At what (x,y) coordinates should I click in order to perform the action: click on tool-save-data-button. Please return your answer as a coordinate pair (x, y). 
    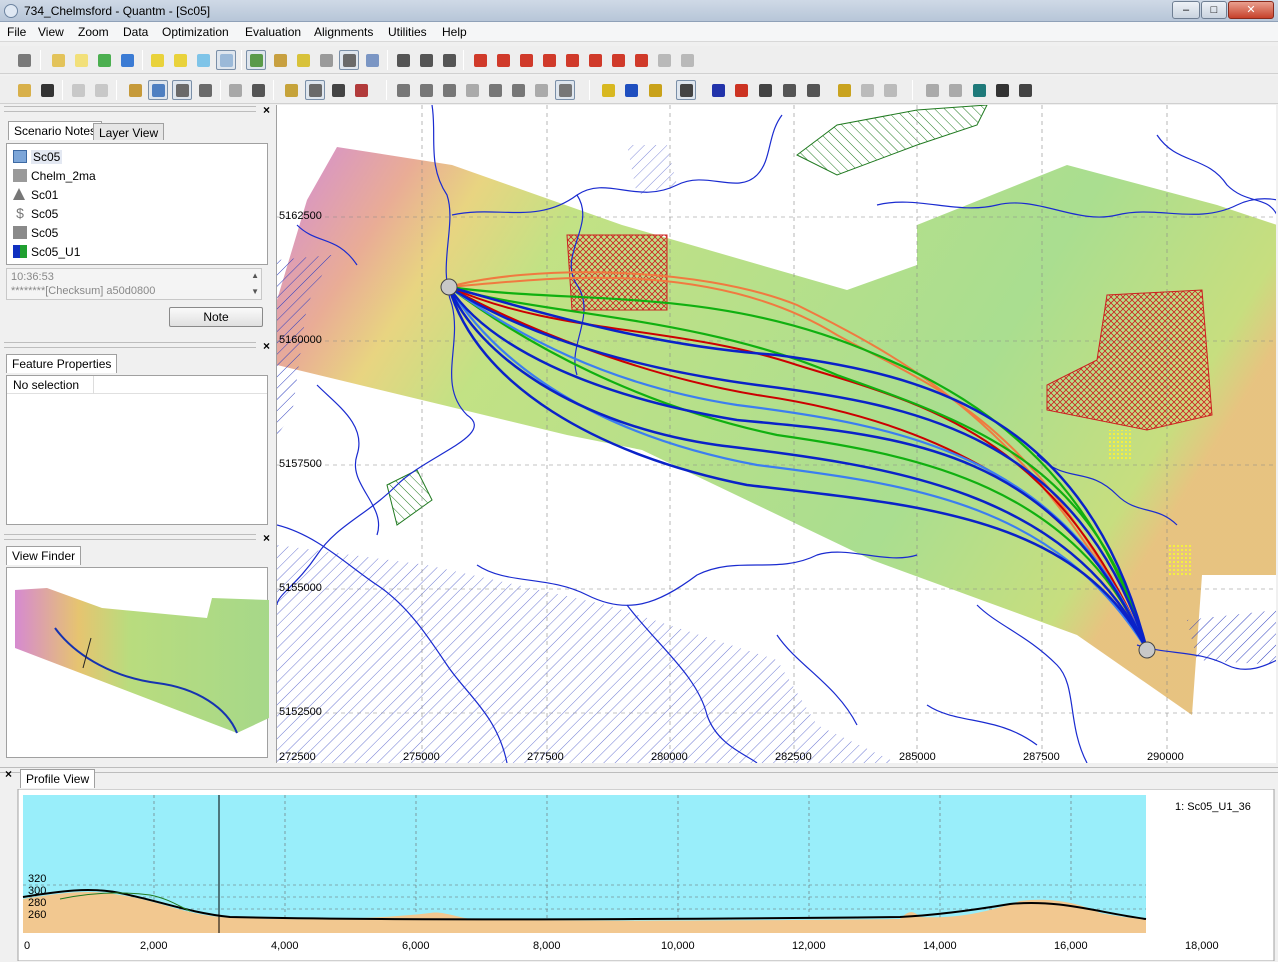
    Looking at the image, I should click on (127, 60).